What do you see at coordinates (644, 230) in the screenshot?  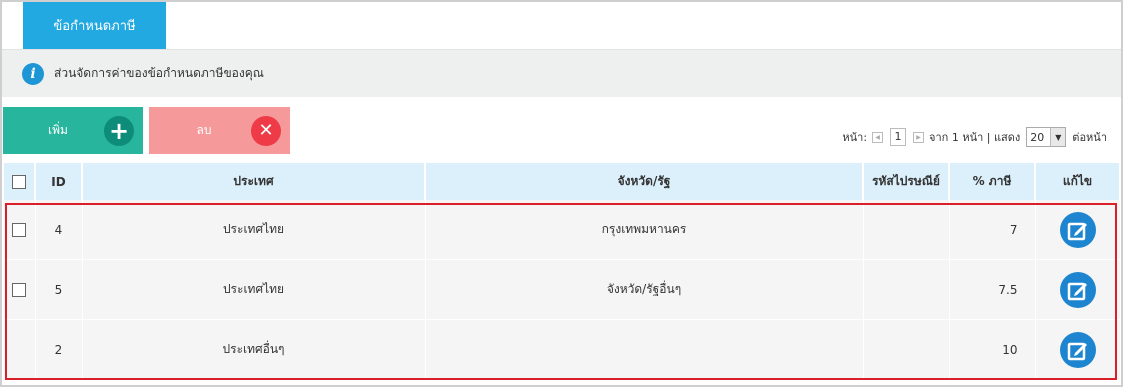 I see `cell-province: กรุงเทพมหานคร` at bounding box center [644, 230].